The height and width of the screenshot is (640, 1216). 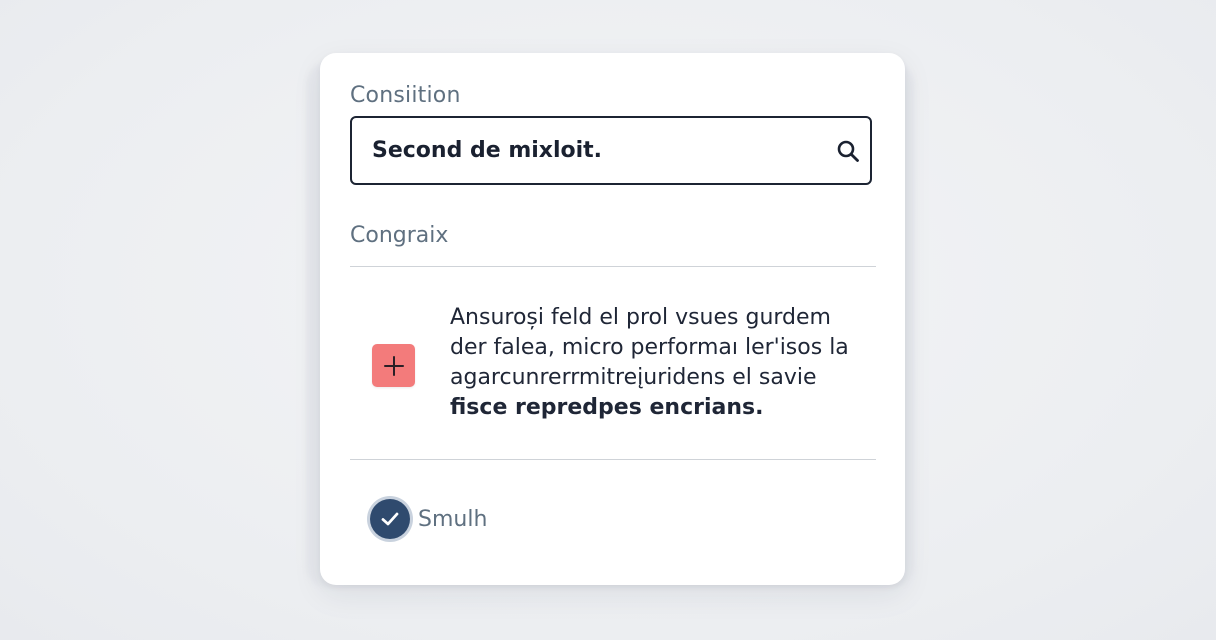 I want to click on description-line: Ansuroși feld el prol vsues gurdem, so click(x=640, y=317).